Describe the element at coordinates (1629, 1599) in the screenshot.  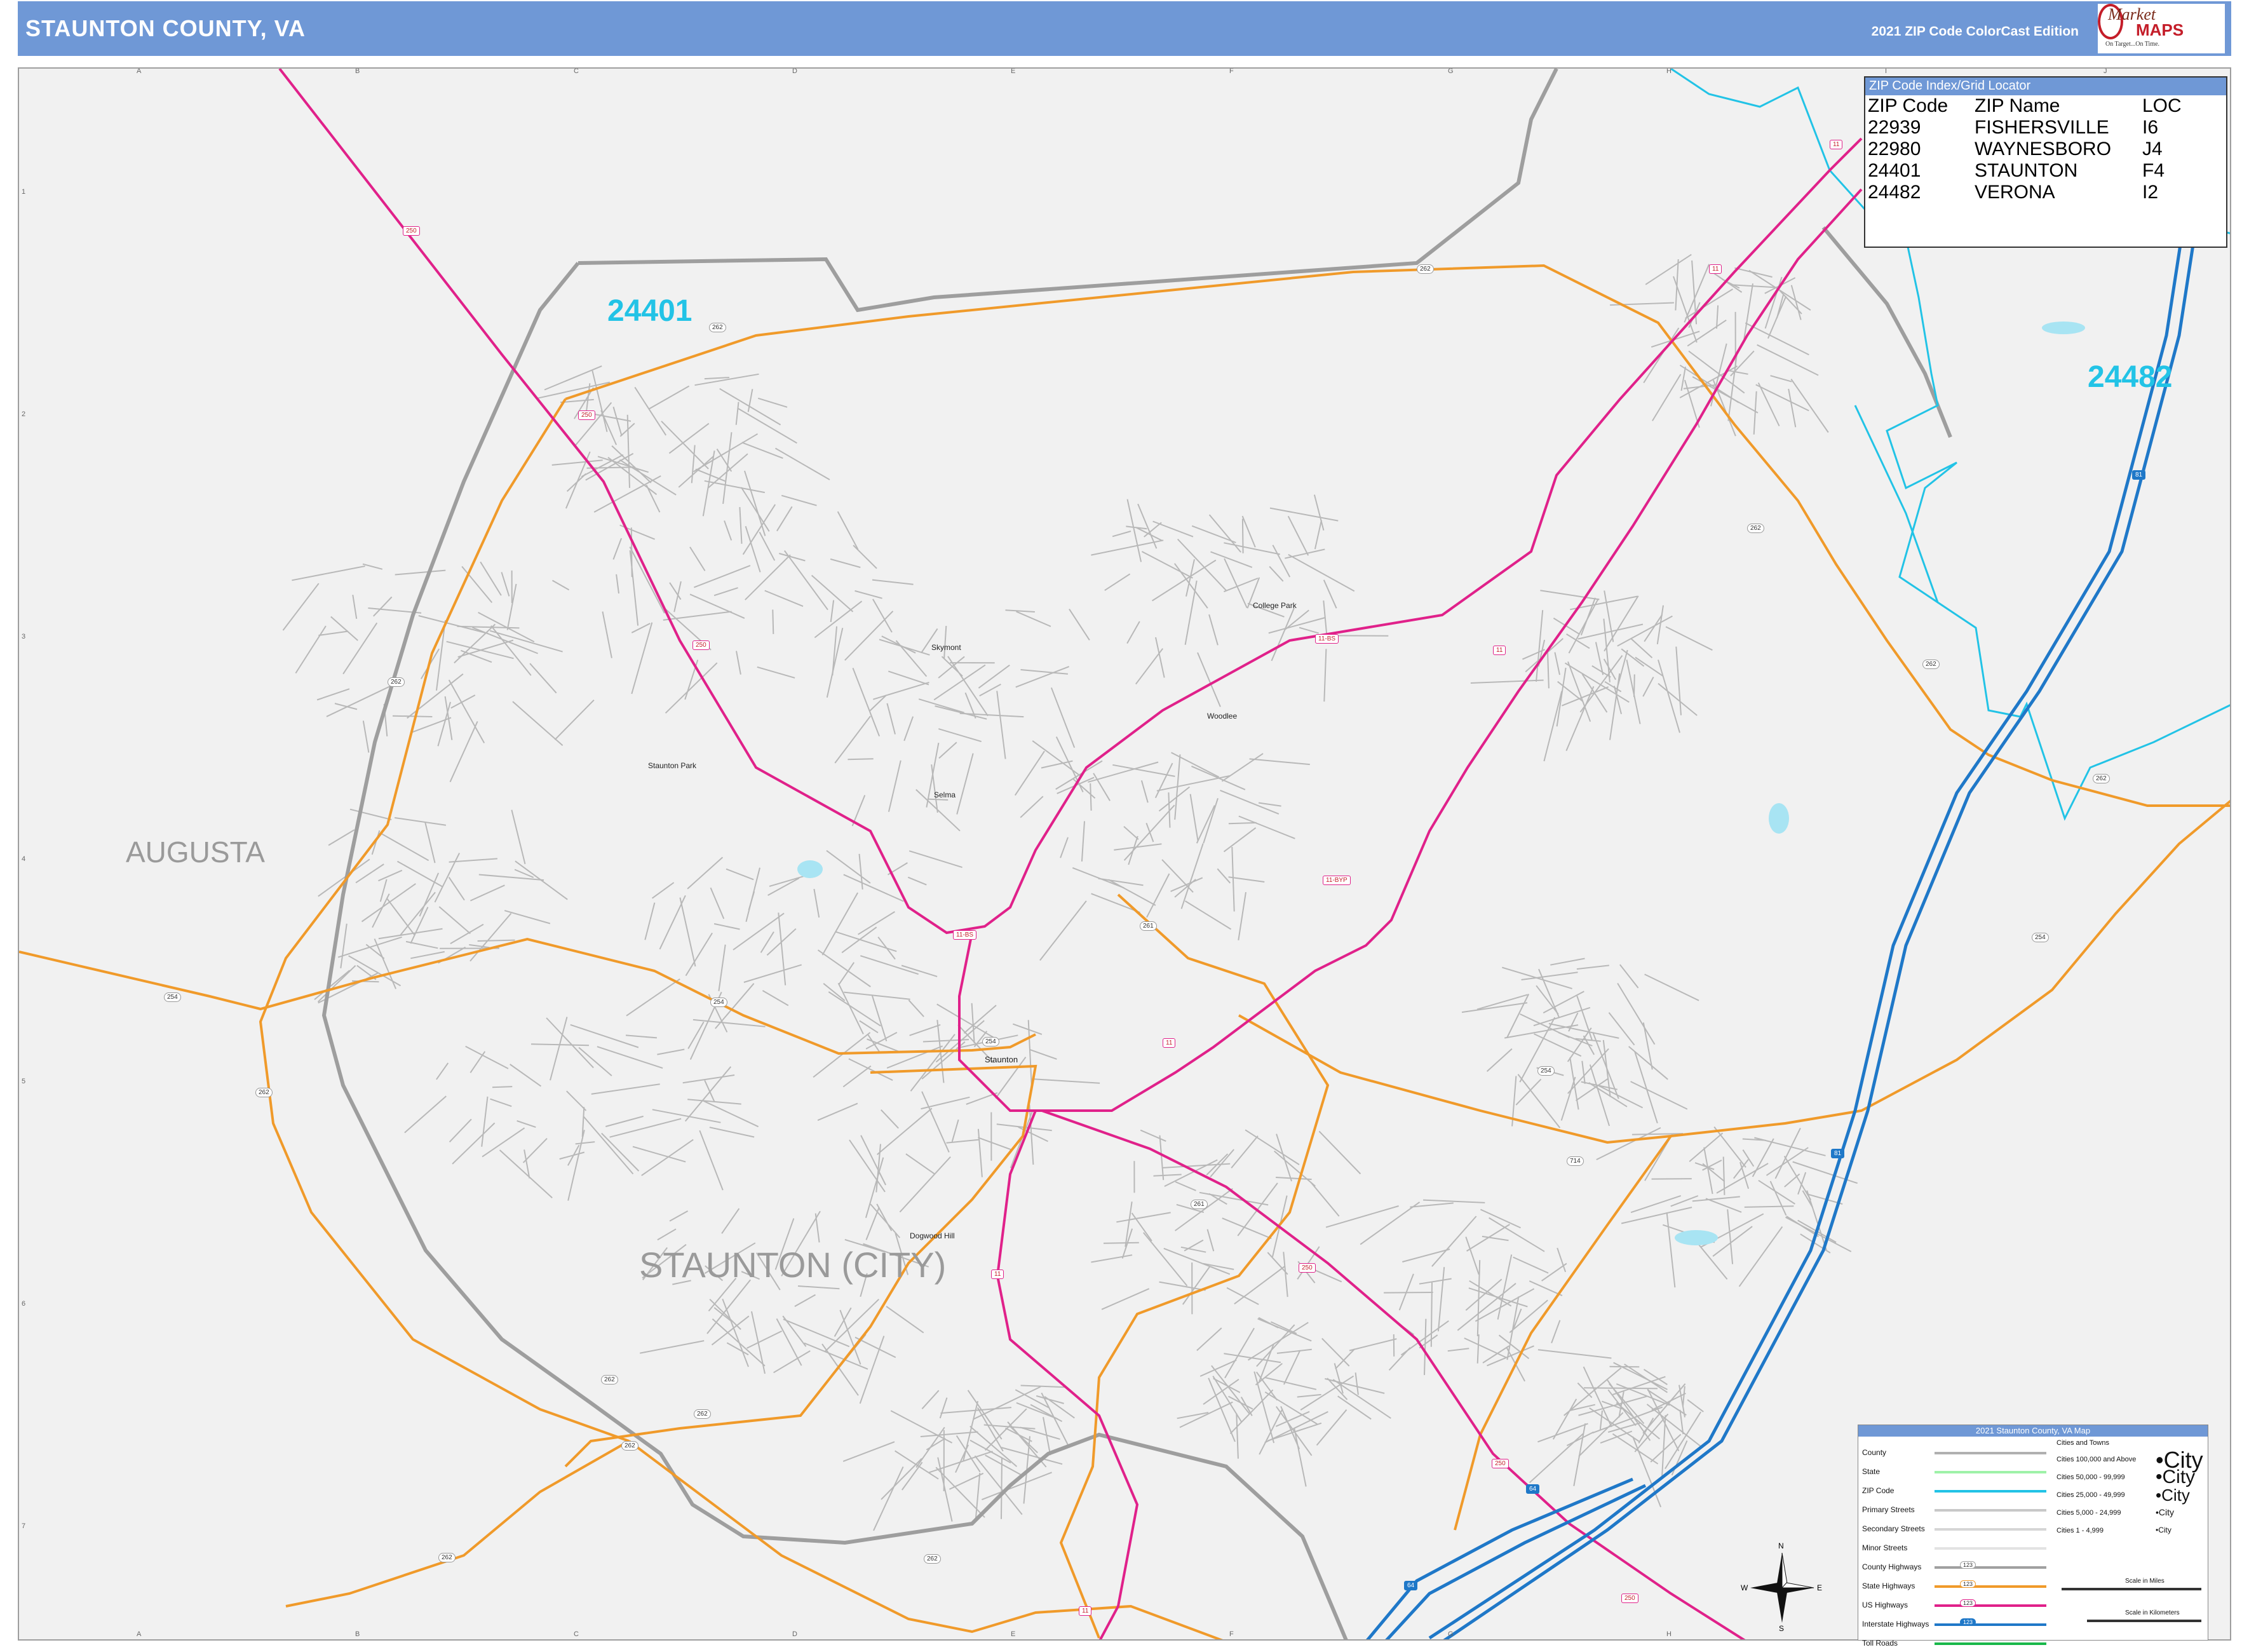
I see `route-shield-icon: 250` at that location.